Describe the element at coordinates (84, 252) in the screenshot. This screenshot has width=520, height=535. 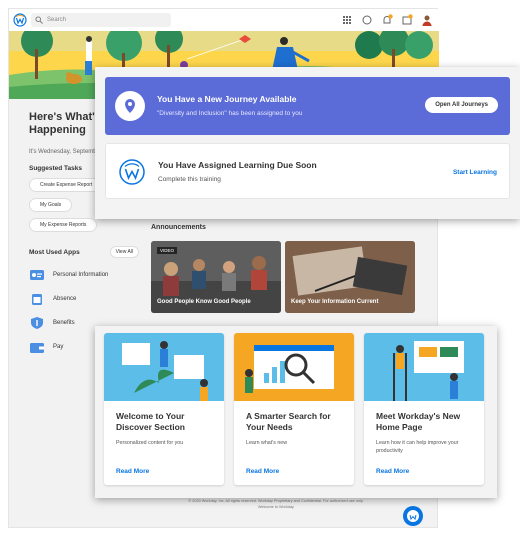
I see `most-used-apps-header: Most Used Apps View All` at that location.